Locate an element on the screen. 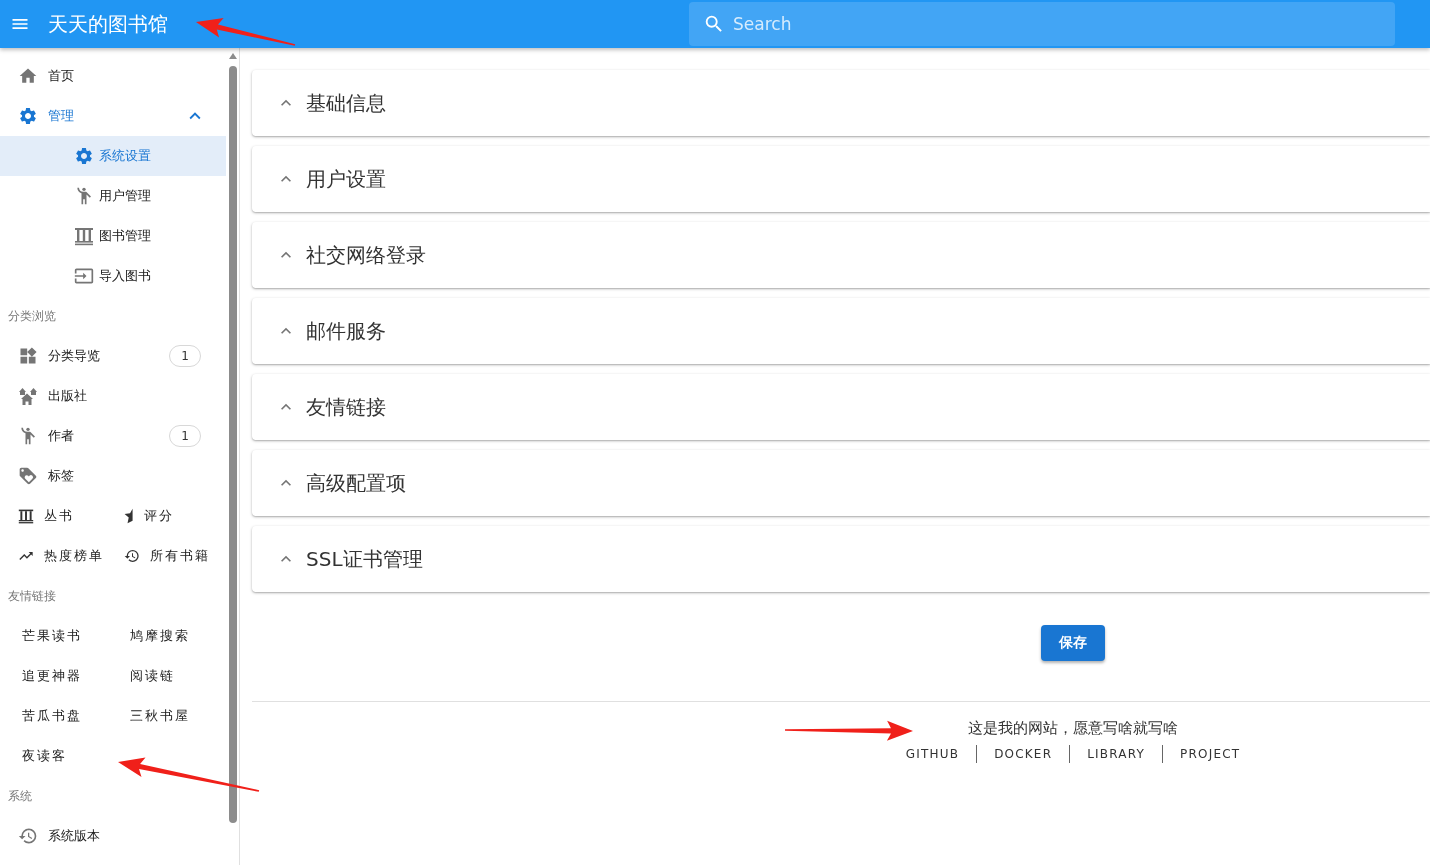  section-heading: 分类浏览 is located at coordinates (32, 316).